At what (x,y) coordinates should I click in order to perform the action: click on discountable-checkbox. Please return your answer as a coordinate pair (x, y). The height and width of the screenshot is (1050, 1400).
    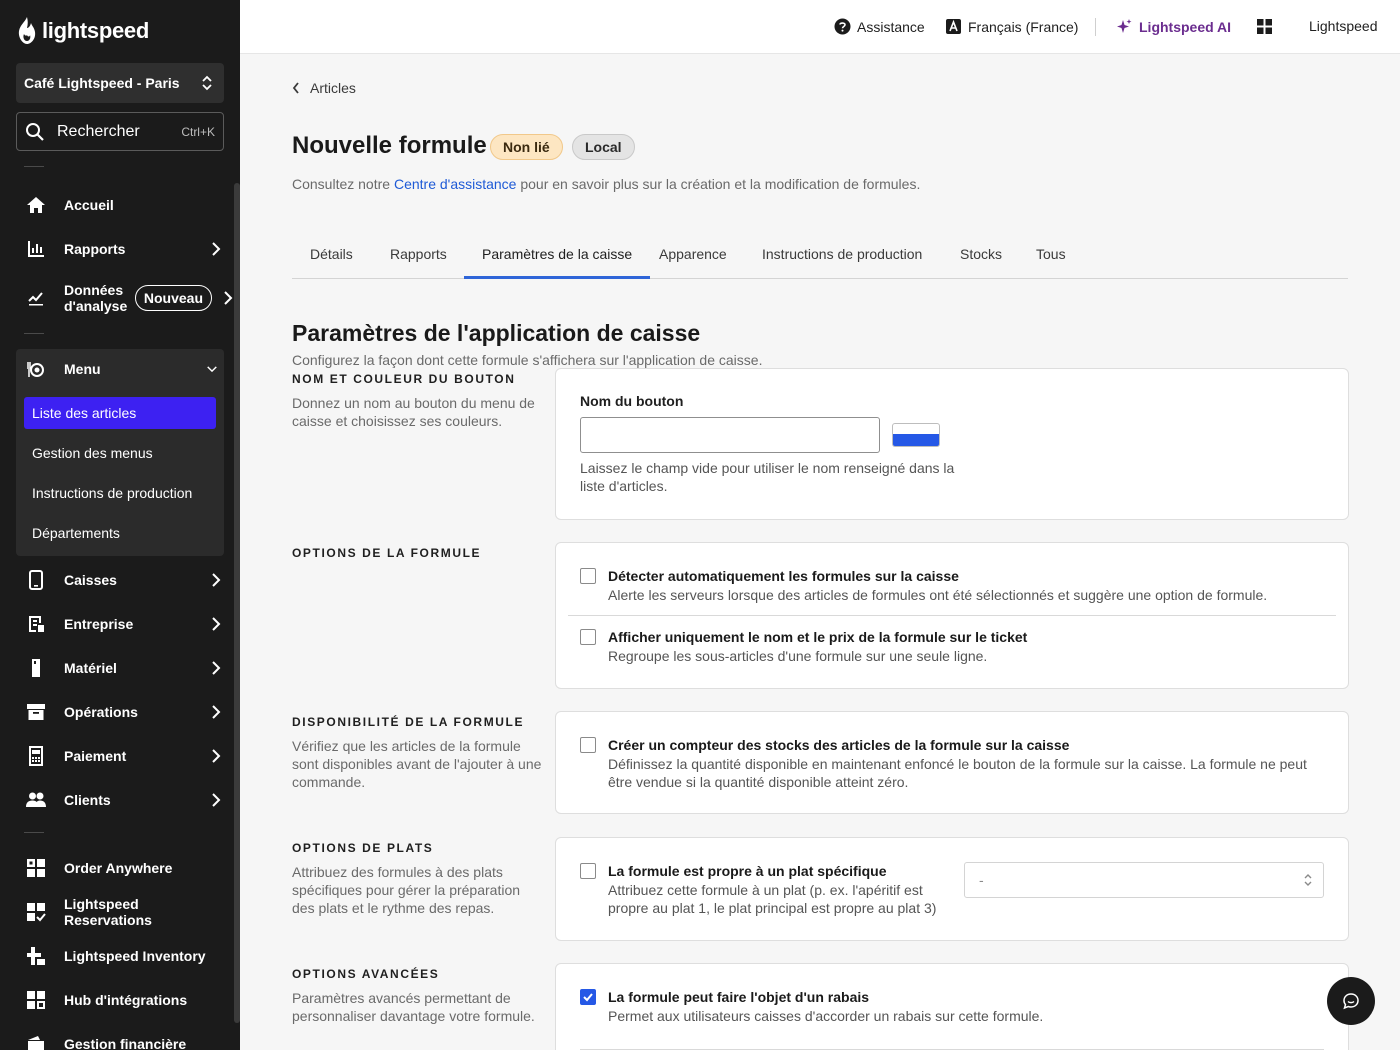
    Looking at the image, I should click on (588, 997).